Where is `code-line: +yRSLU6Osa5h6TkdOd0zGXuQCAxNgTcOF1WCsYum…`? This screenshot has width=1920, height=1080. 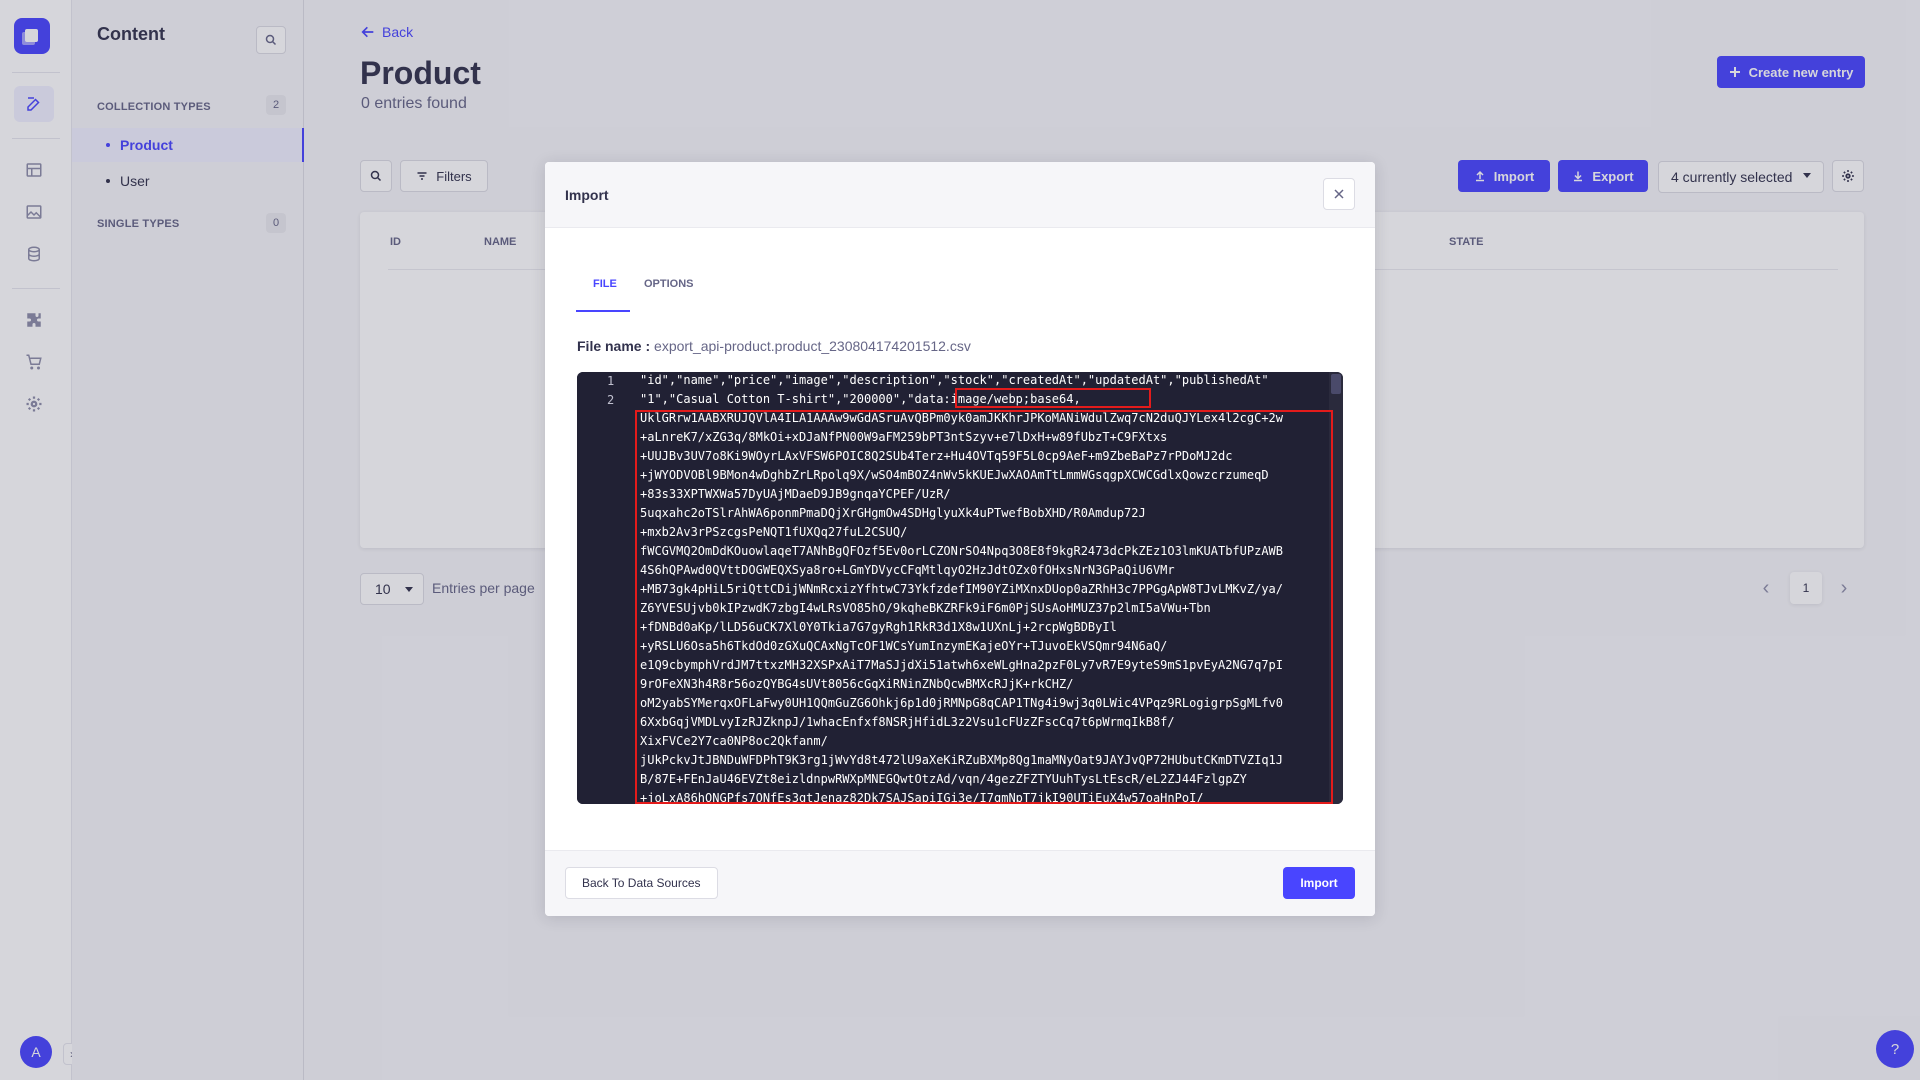
code-line: +yRSLU6Osa5h6TkdOd0zGXuQCAxNgTcOF1WCsYum… is located at coordinates (904, 646).